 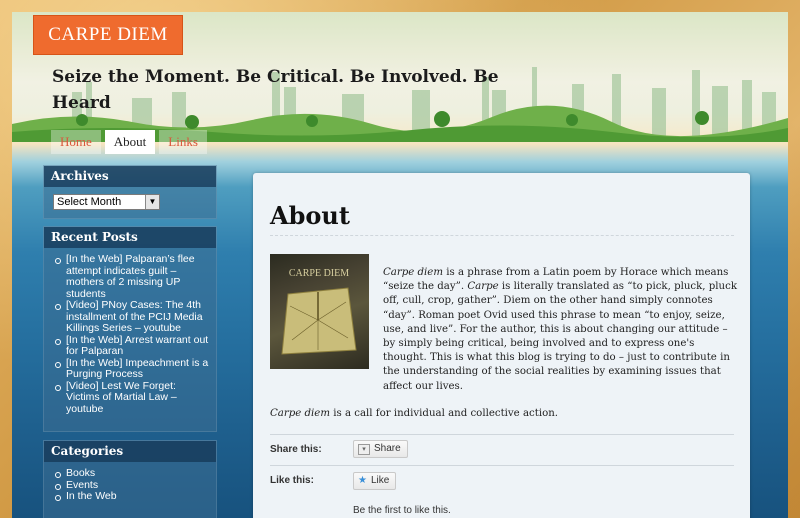 I want to click on like-label: Like this:, so click(x=292, y=480).